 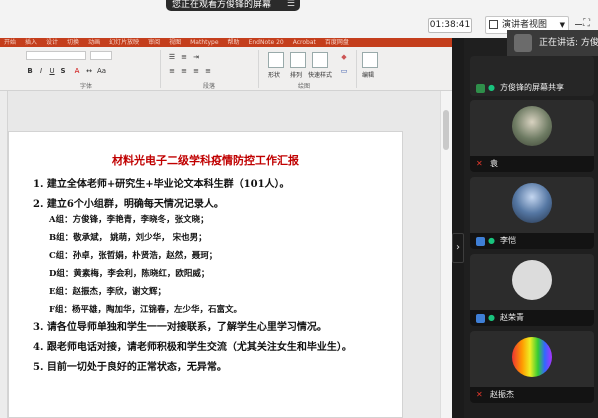 I want to click on tile-caption: ● 方俊锋的屏幕共享, so click(x=532, y=88).